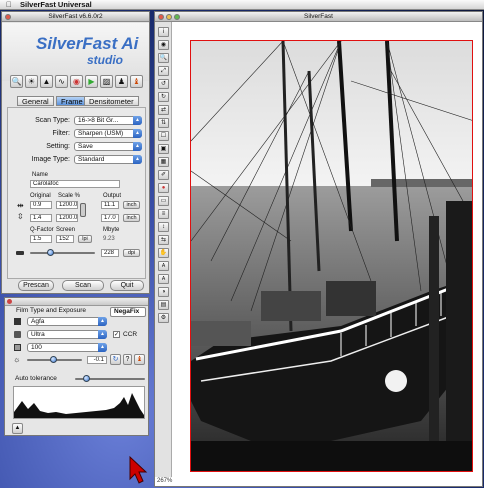 Image resolution: width=484 pixels, height=488 pixels. What do you see at coordinates (67, 347) in the screenshot?
I see `iso-select: 100 ▲` at bounding box center [67, 347].